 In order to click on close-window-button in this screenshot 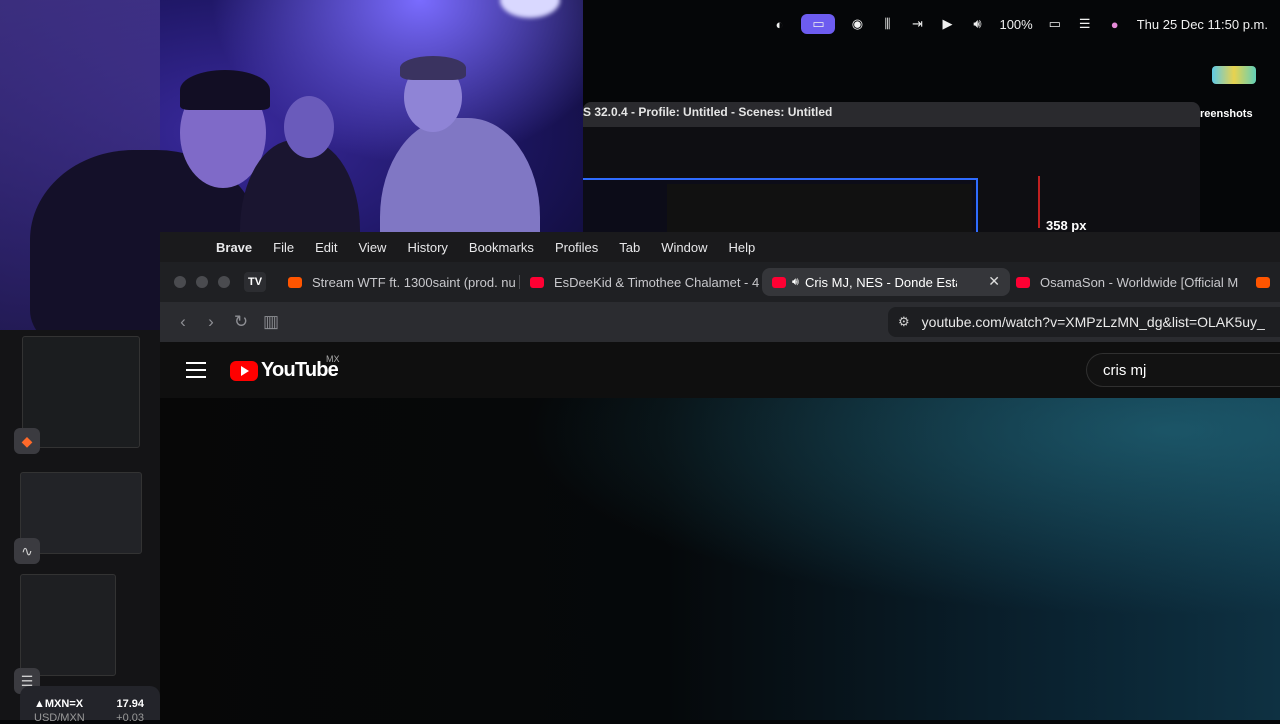, I will do `click(180, 282)`.